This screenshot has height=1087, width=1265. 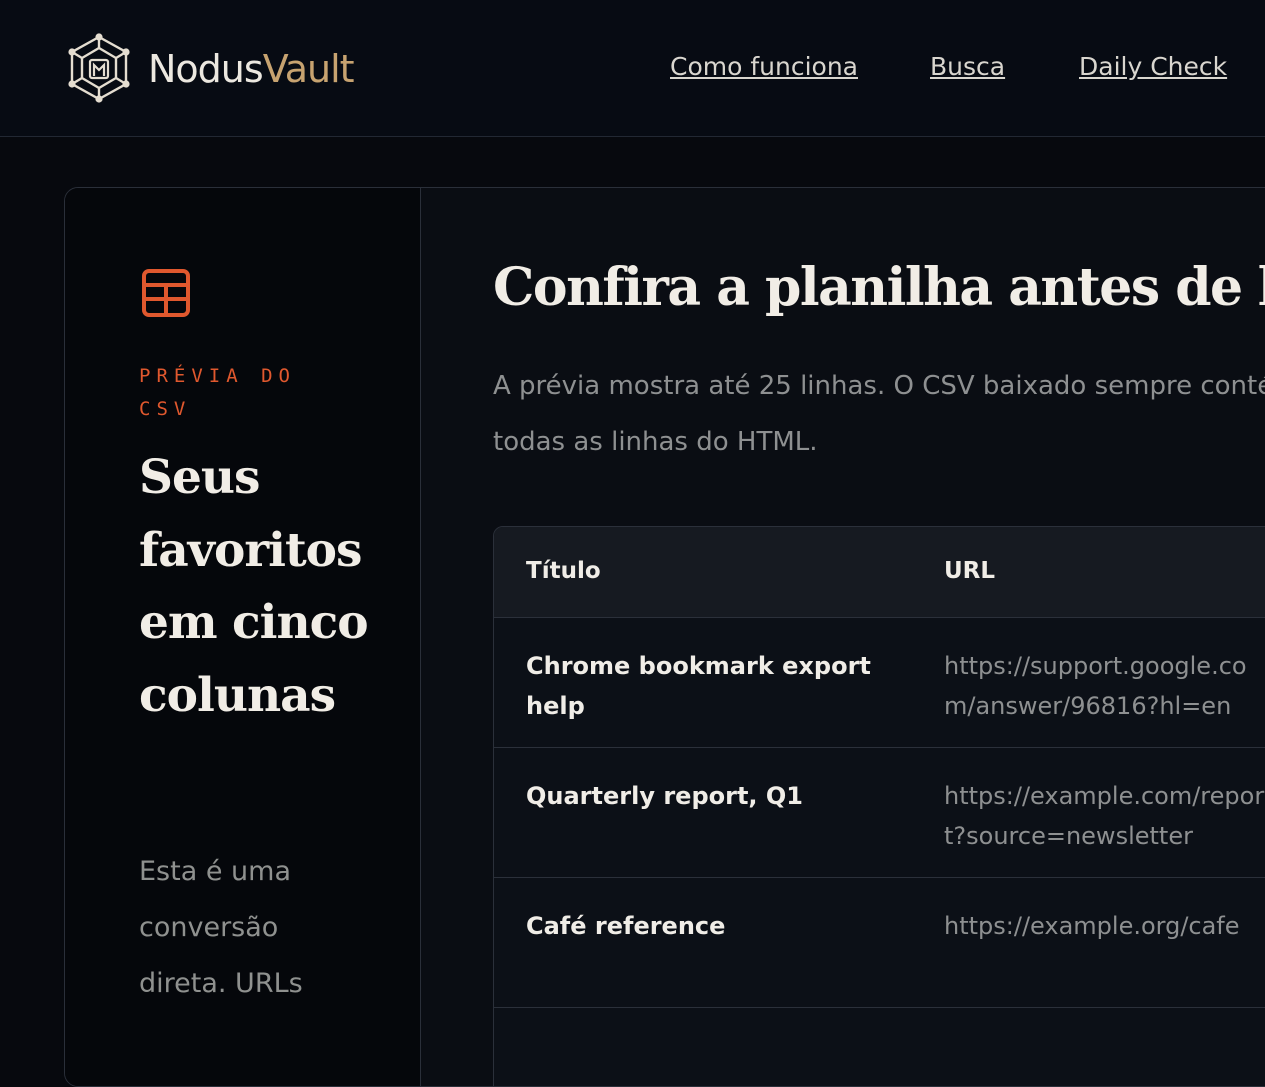 I want to click on logo-link: NodusVault, so click(x=210, y=69).